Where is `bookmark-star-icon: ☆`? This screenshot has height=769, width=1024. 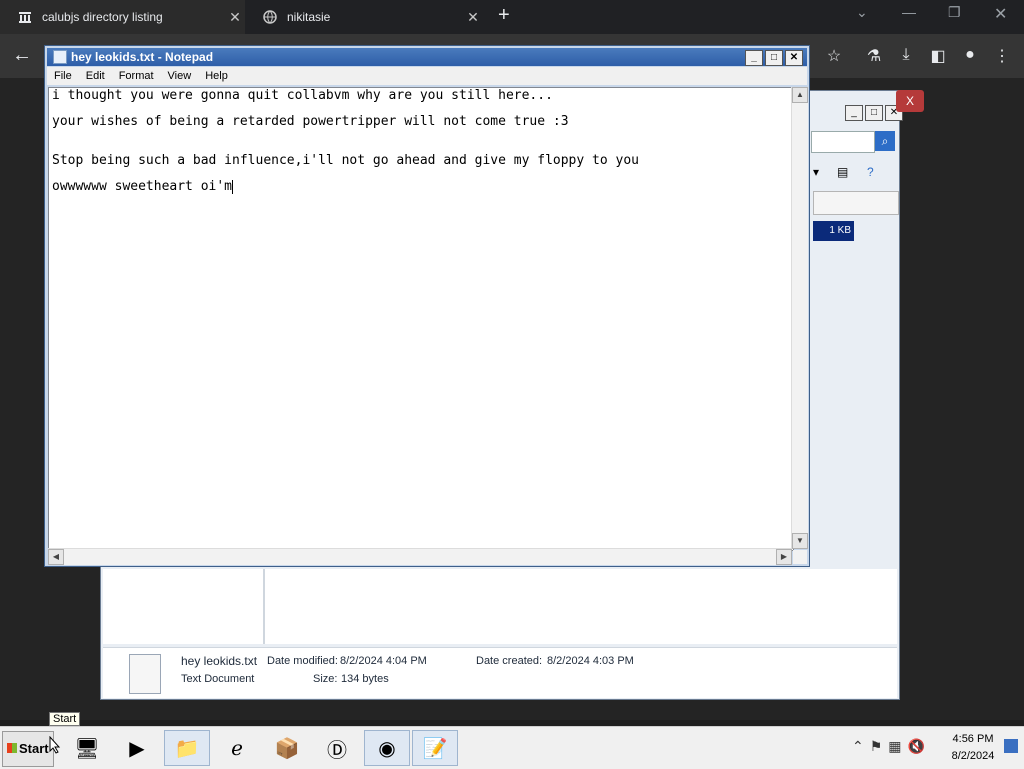
bookmark-star-icon: ☆ is located at coordinates (834, 56).